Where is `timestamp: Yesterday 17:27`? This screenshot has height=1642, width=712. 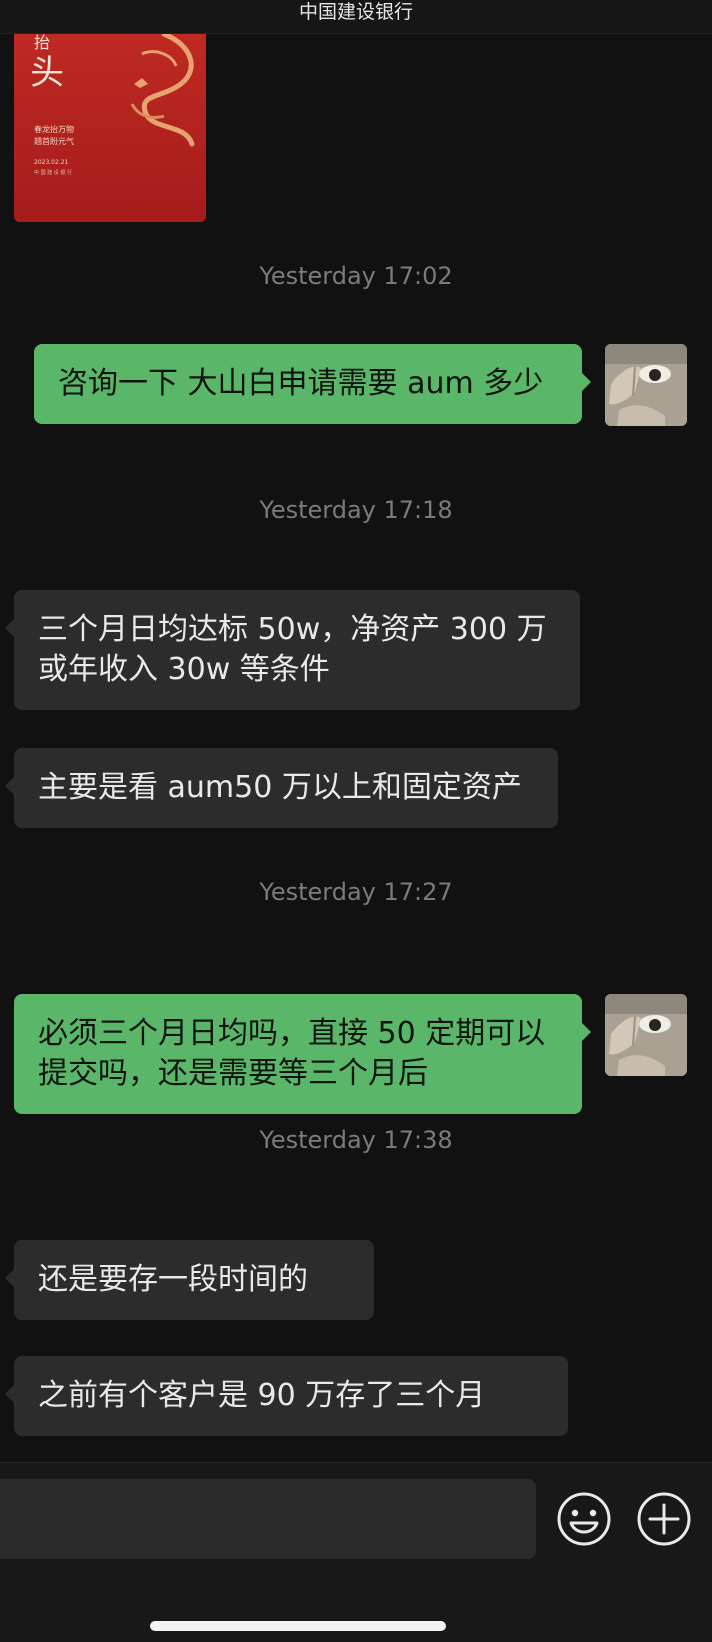
timestamp: Yesterday 17:27 is located at coordinates (356, 892).